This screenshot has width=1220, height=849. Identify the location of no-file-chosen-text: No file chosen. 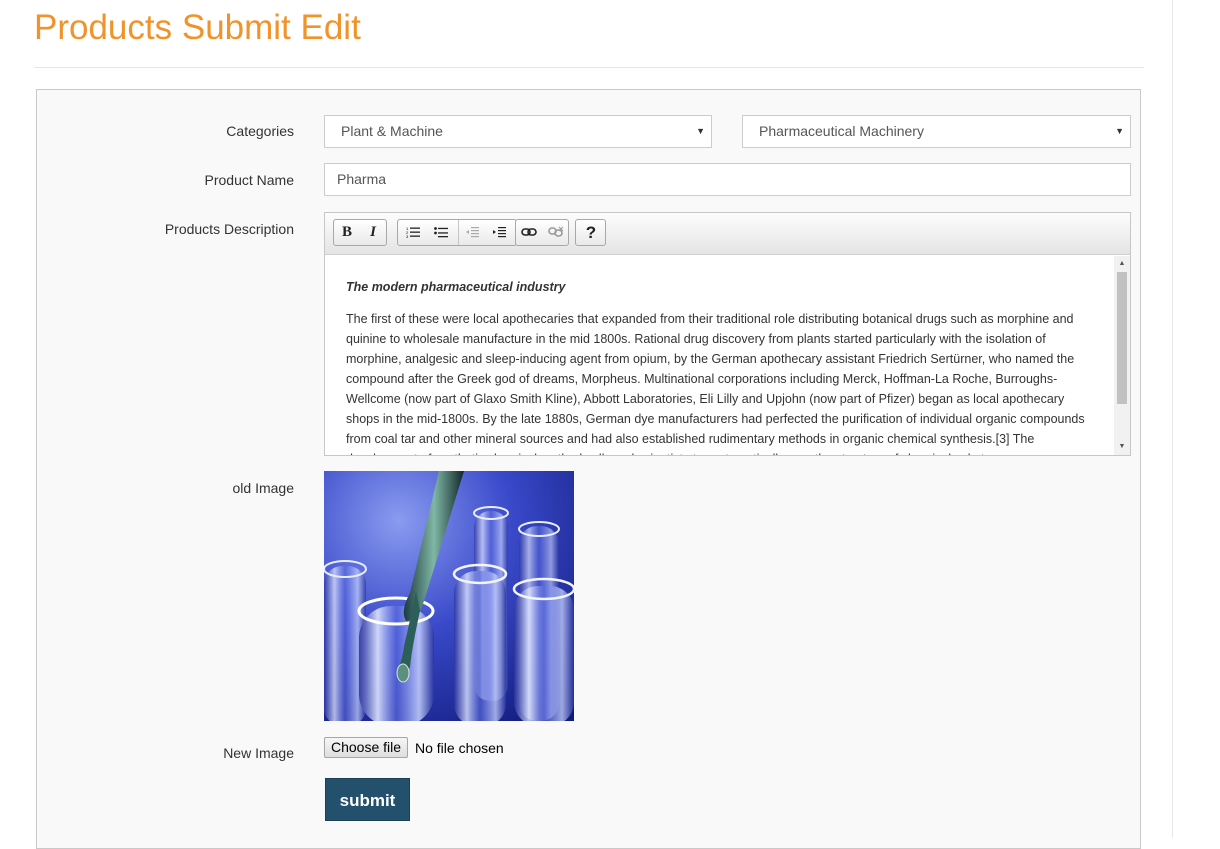
(459, 748).